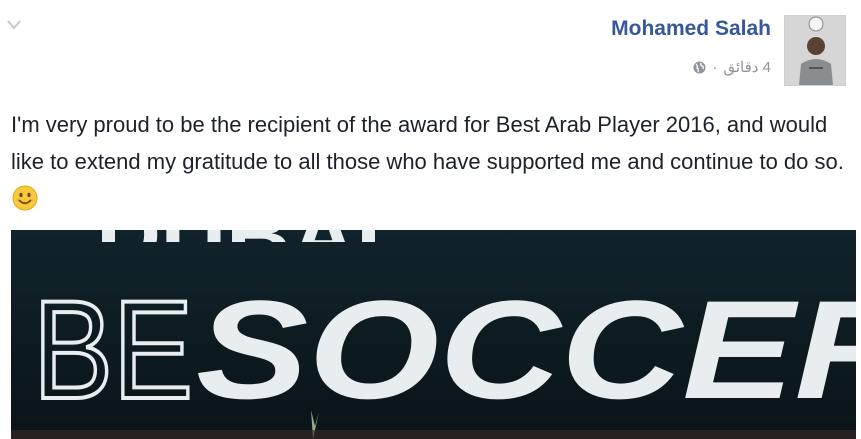 The height and width of the screenshot is (439, 861). I want to click on globe-icon, so click(699, 67).